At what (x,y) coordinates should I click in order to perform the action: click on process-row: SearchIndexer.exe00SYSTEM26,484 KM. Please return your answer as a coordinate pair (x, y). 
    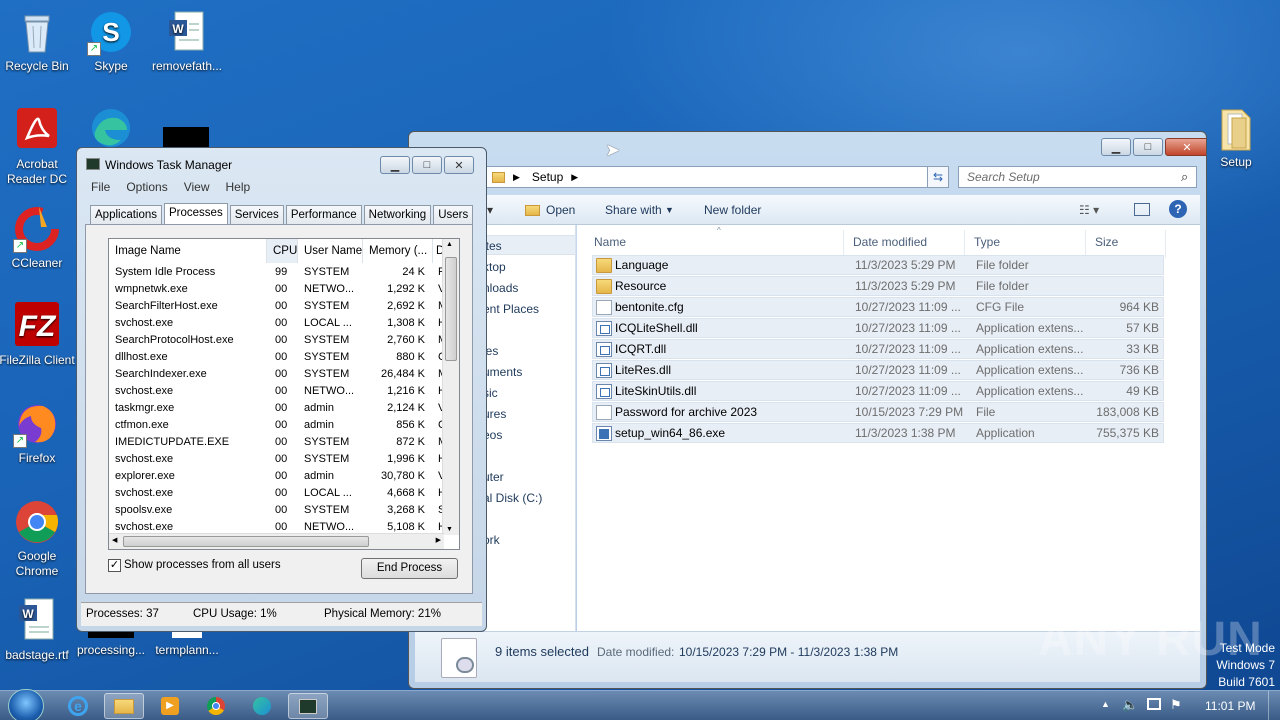
    Looking at the image, I should click on (276, 374).